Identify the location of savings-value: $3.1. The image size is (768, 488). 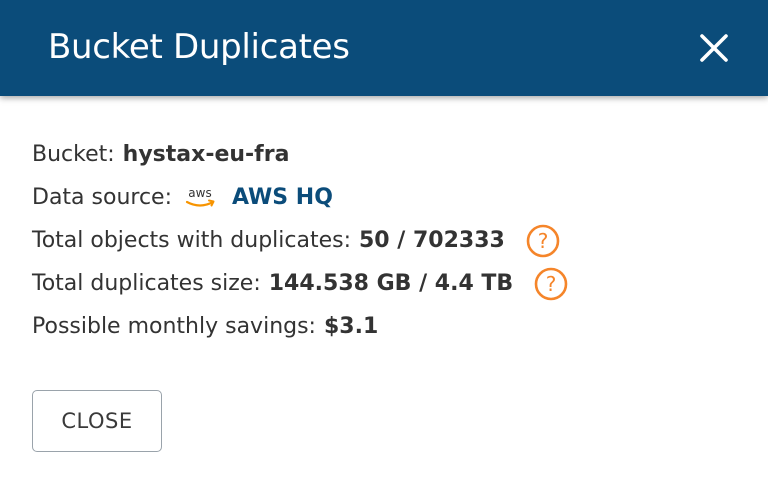
(351, 326).